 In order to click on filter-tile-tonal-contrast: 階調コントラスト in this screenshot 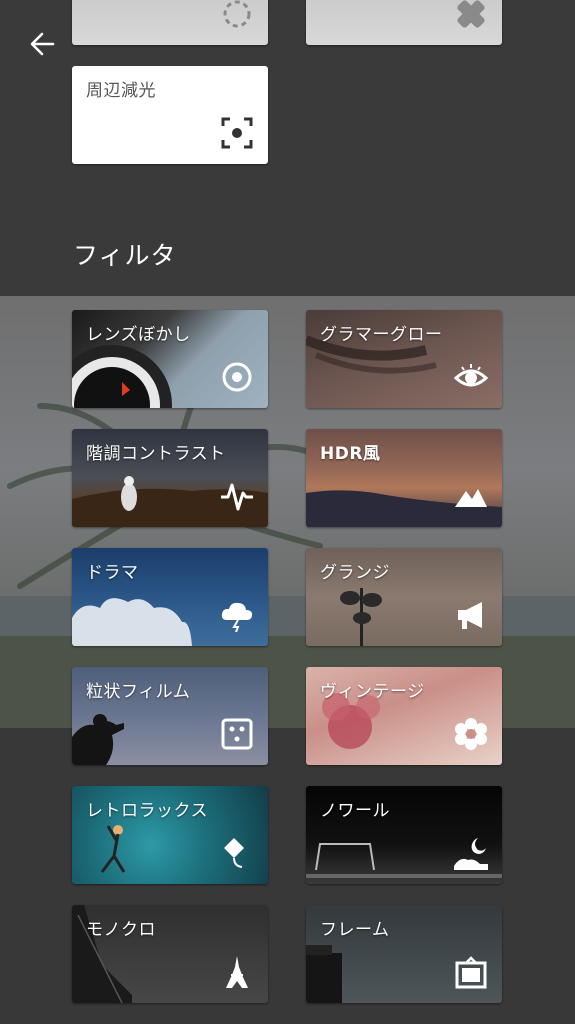, I will do `click(170, 478)`.